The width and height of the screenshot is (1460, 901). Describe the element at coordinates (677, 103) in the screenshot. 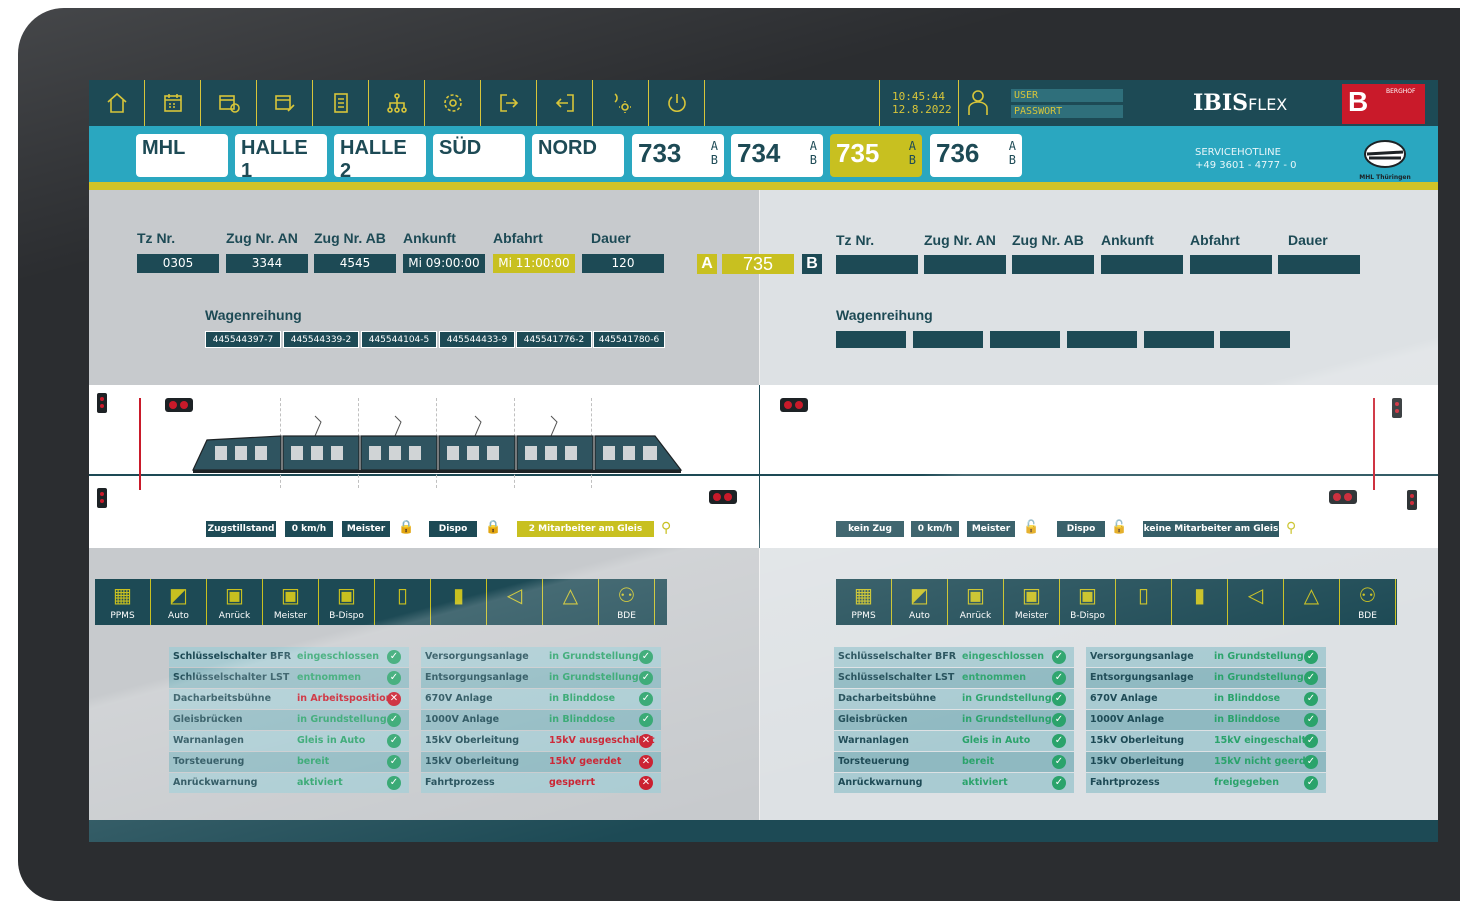

I see `power-icon` at that location.